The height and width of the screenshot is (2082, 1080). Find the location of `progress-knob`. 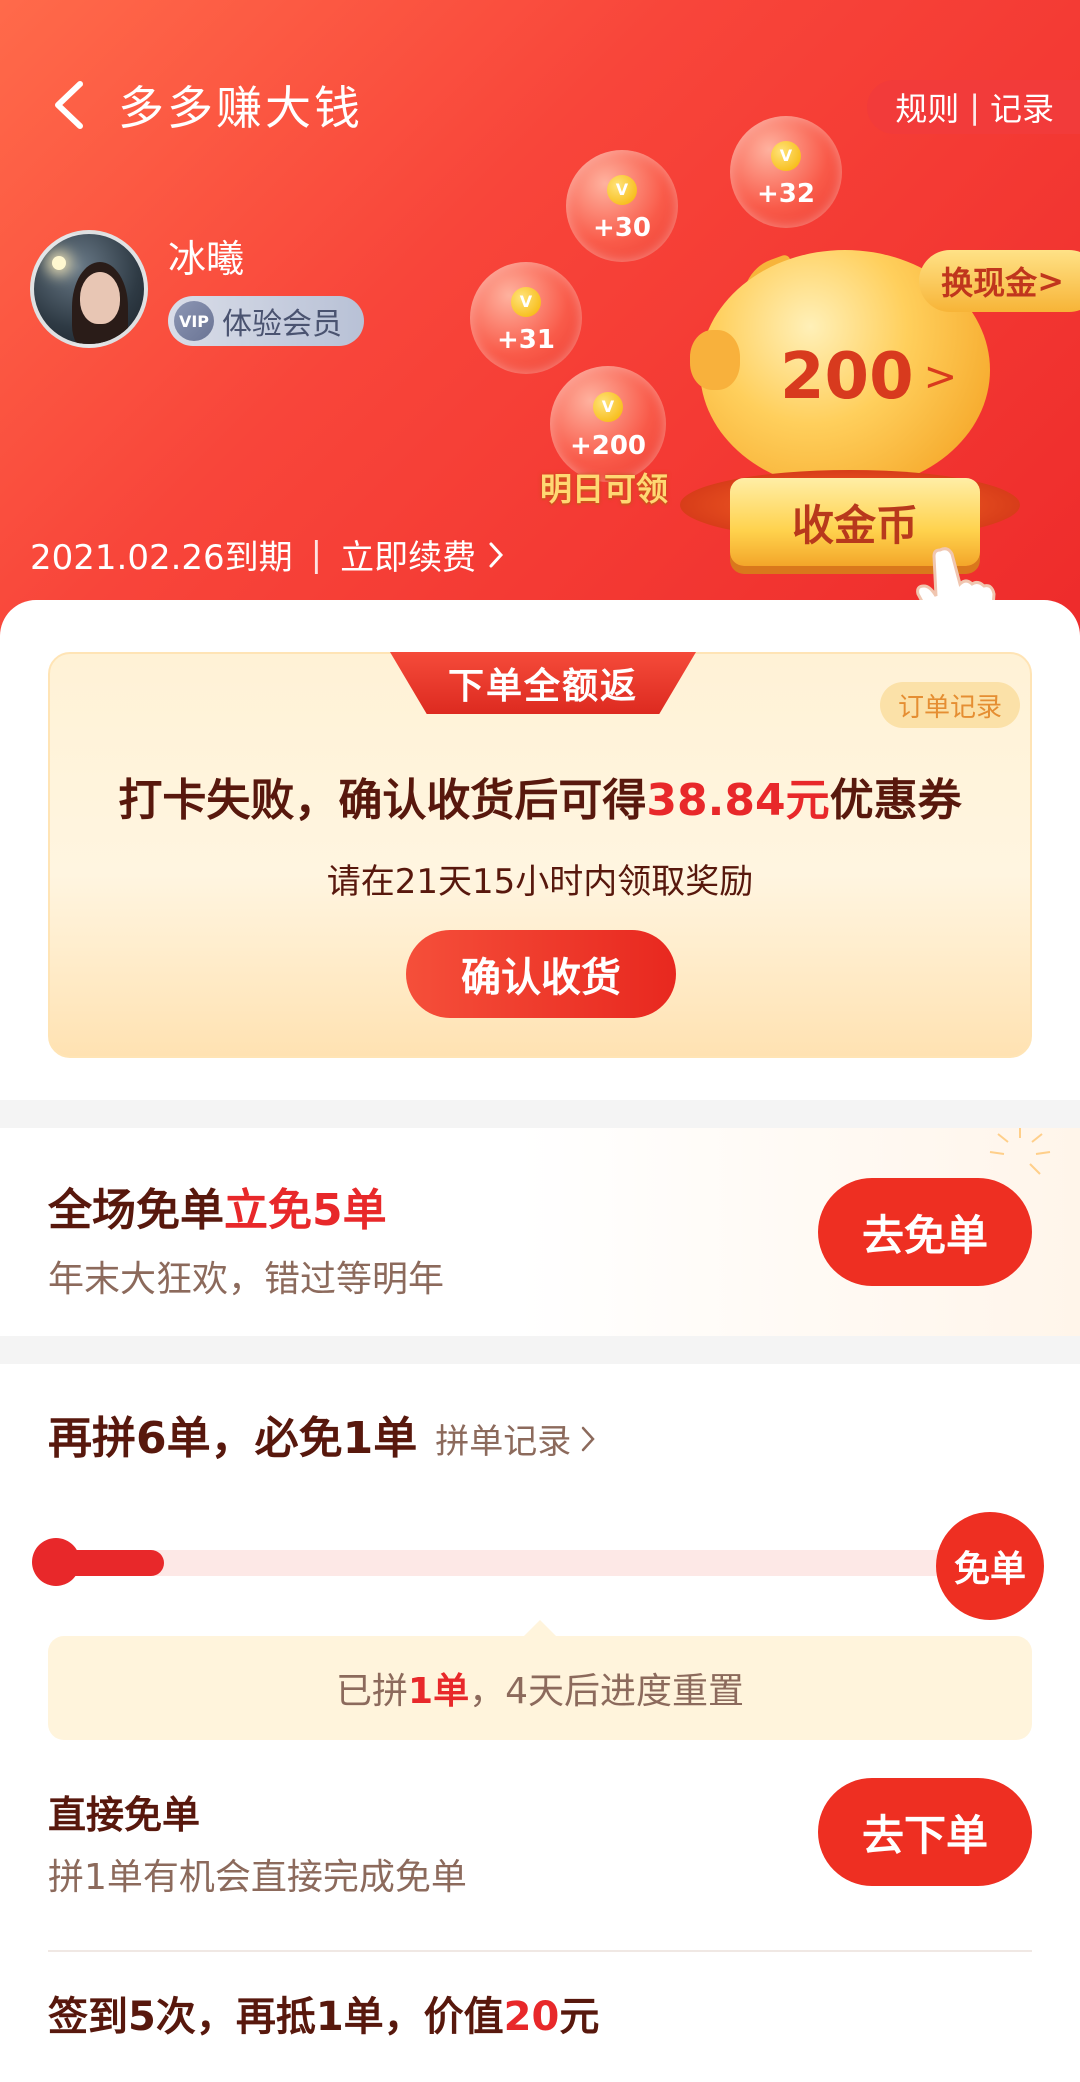

progress-knob is located at coordinates (56, 1562).